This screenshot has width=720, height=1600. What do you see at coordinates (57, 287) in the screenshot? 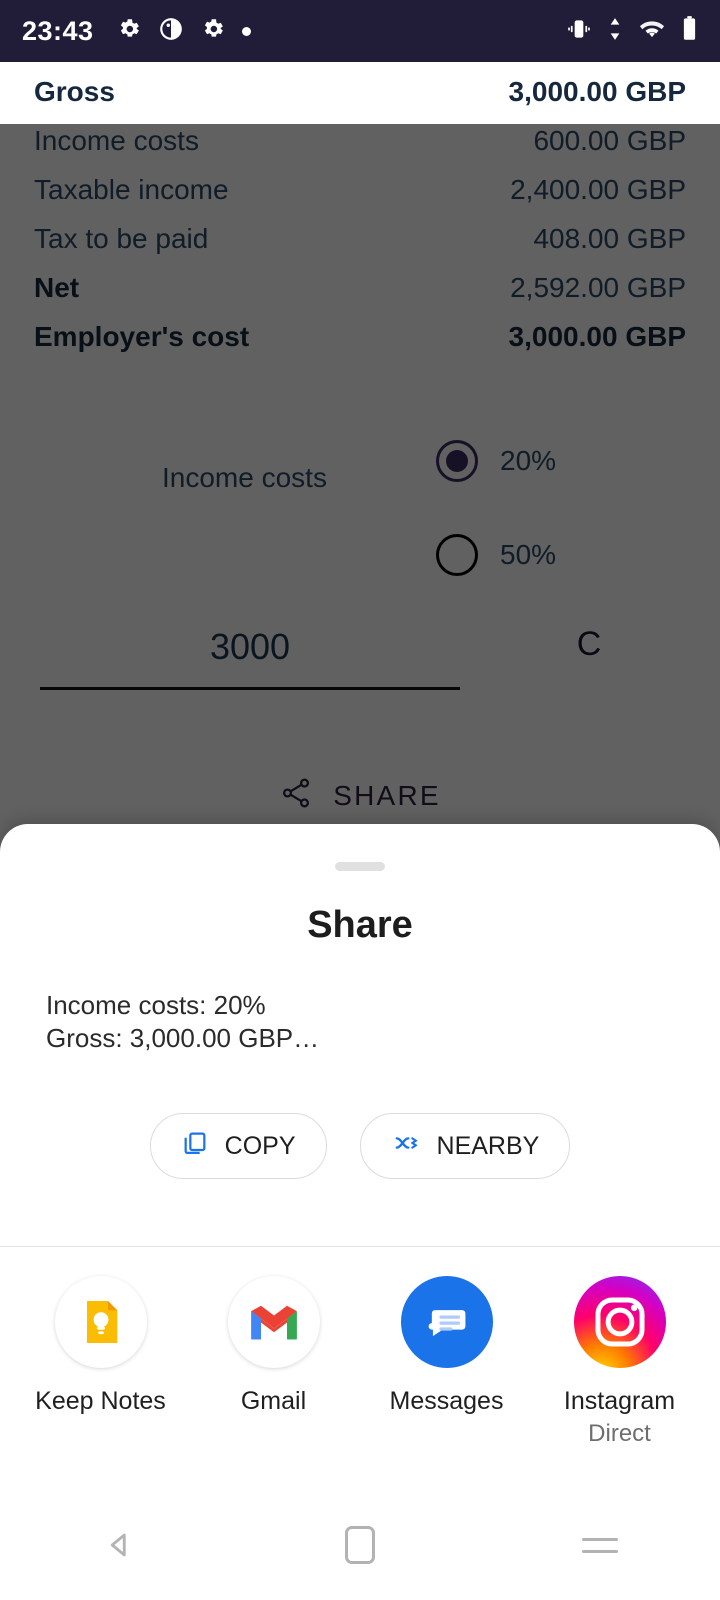
I see `row-label: Net` at bounding box center [57, 287].